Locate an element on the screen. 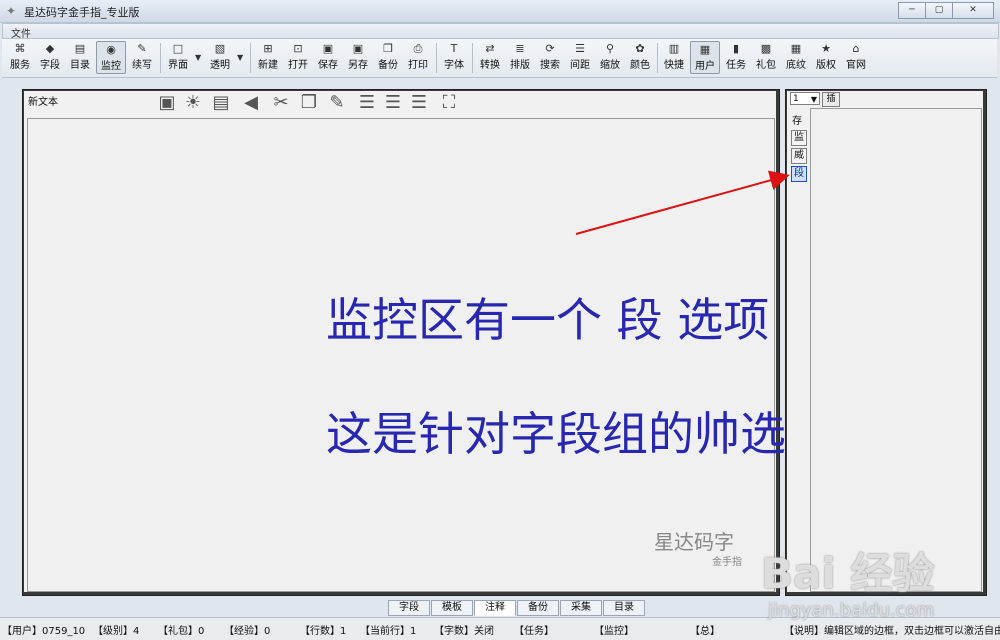 The width and height of the screenshot is (1000, 640). monitor-filter-button: 监 is located at coordinates (799, 138).